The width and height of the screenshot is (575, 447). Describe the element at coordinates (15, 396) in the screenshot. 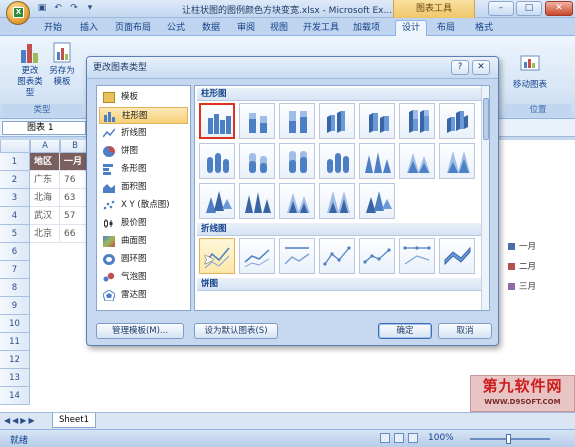

I see `row-header: 14` at that location.